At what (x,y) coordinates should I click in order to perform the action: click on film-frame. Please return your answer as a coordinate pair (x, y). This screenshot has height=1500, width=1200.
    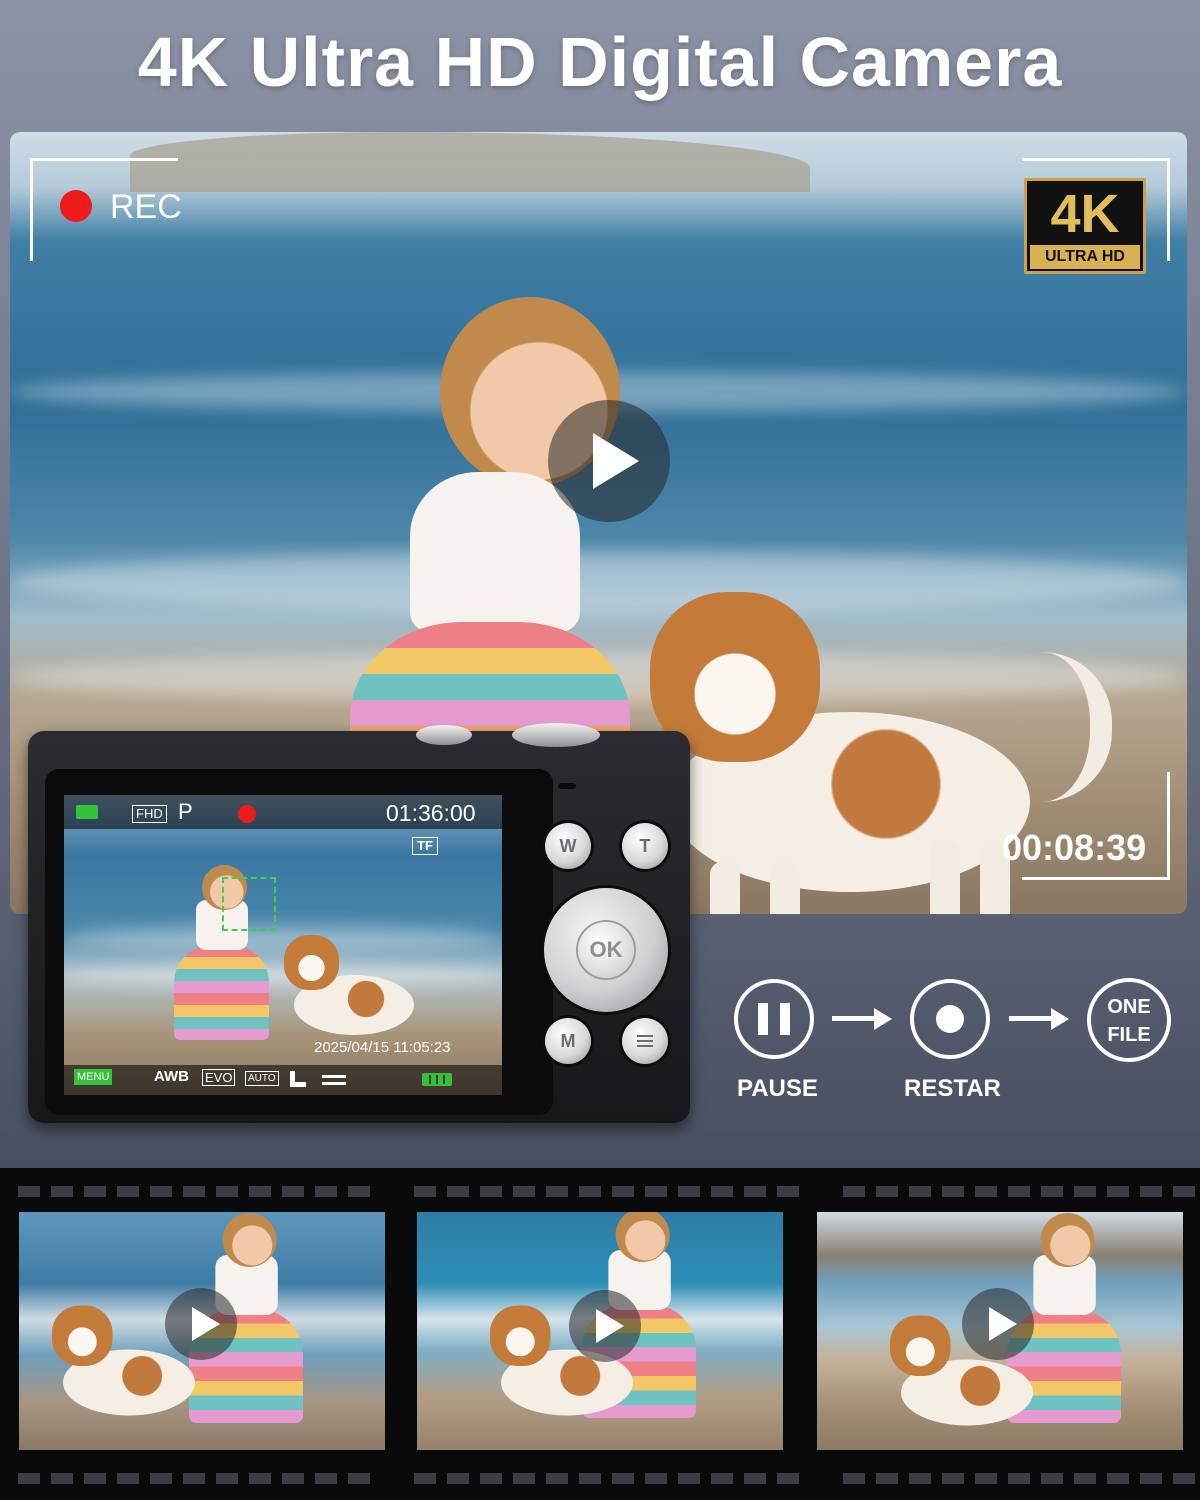
    Looking at the image, I should click on (202, 1331).